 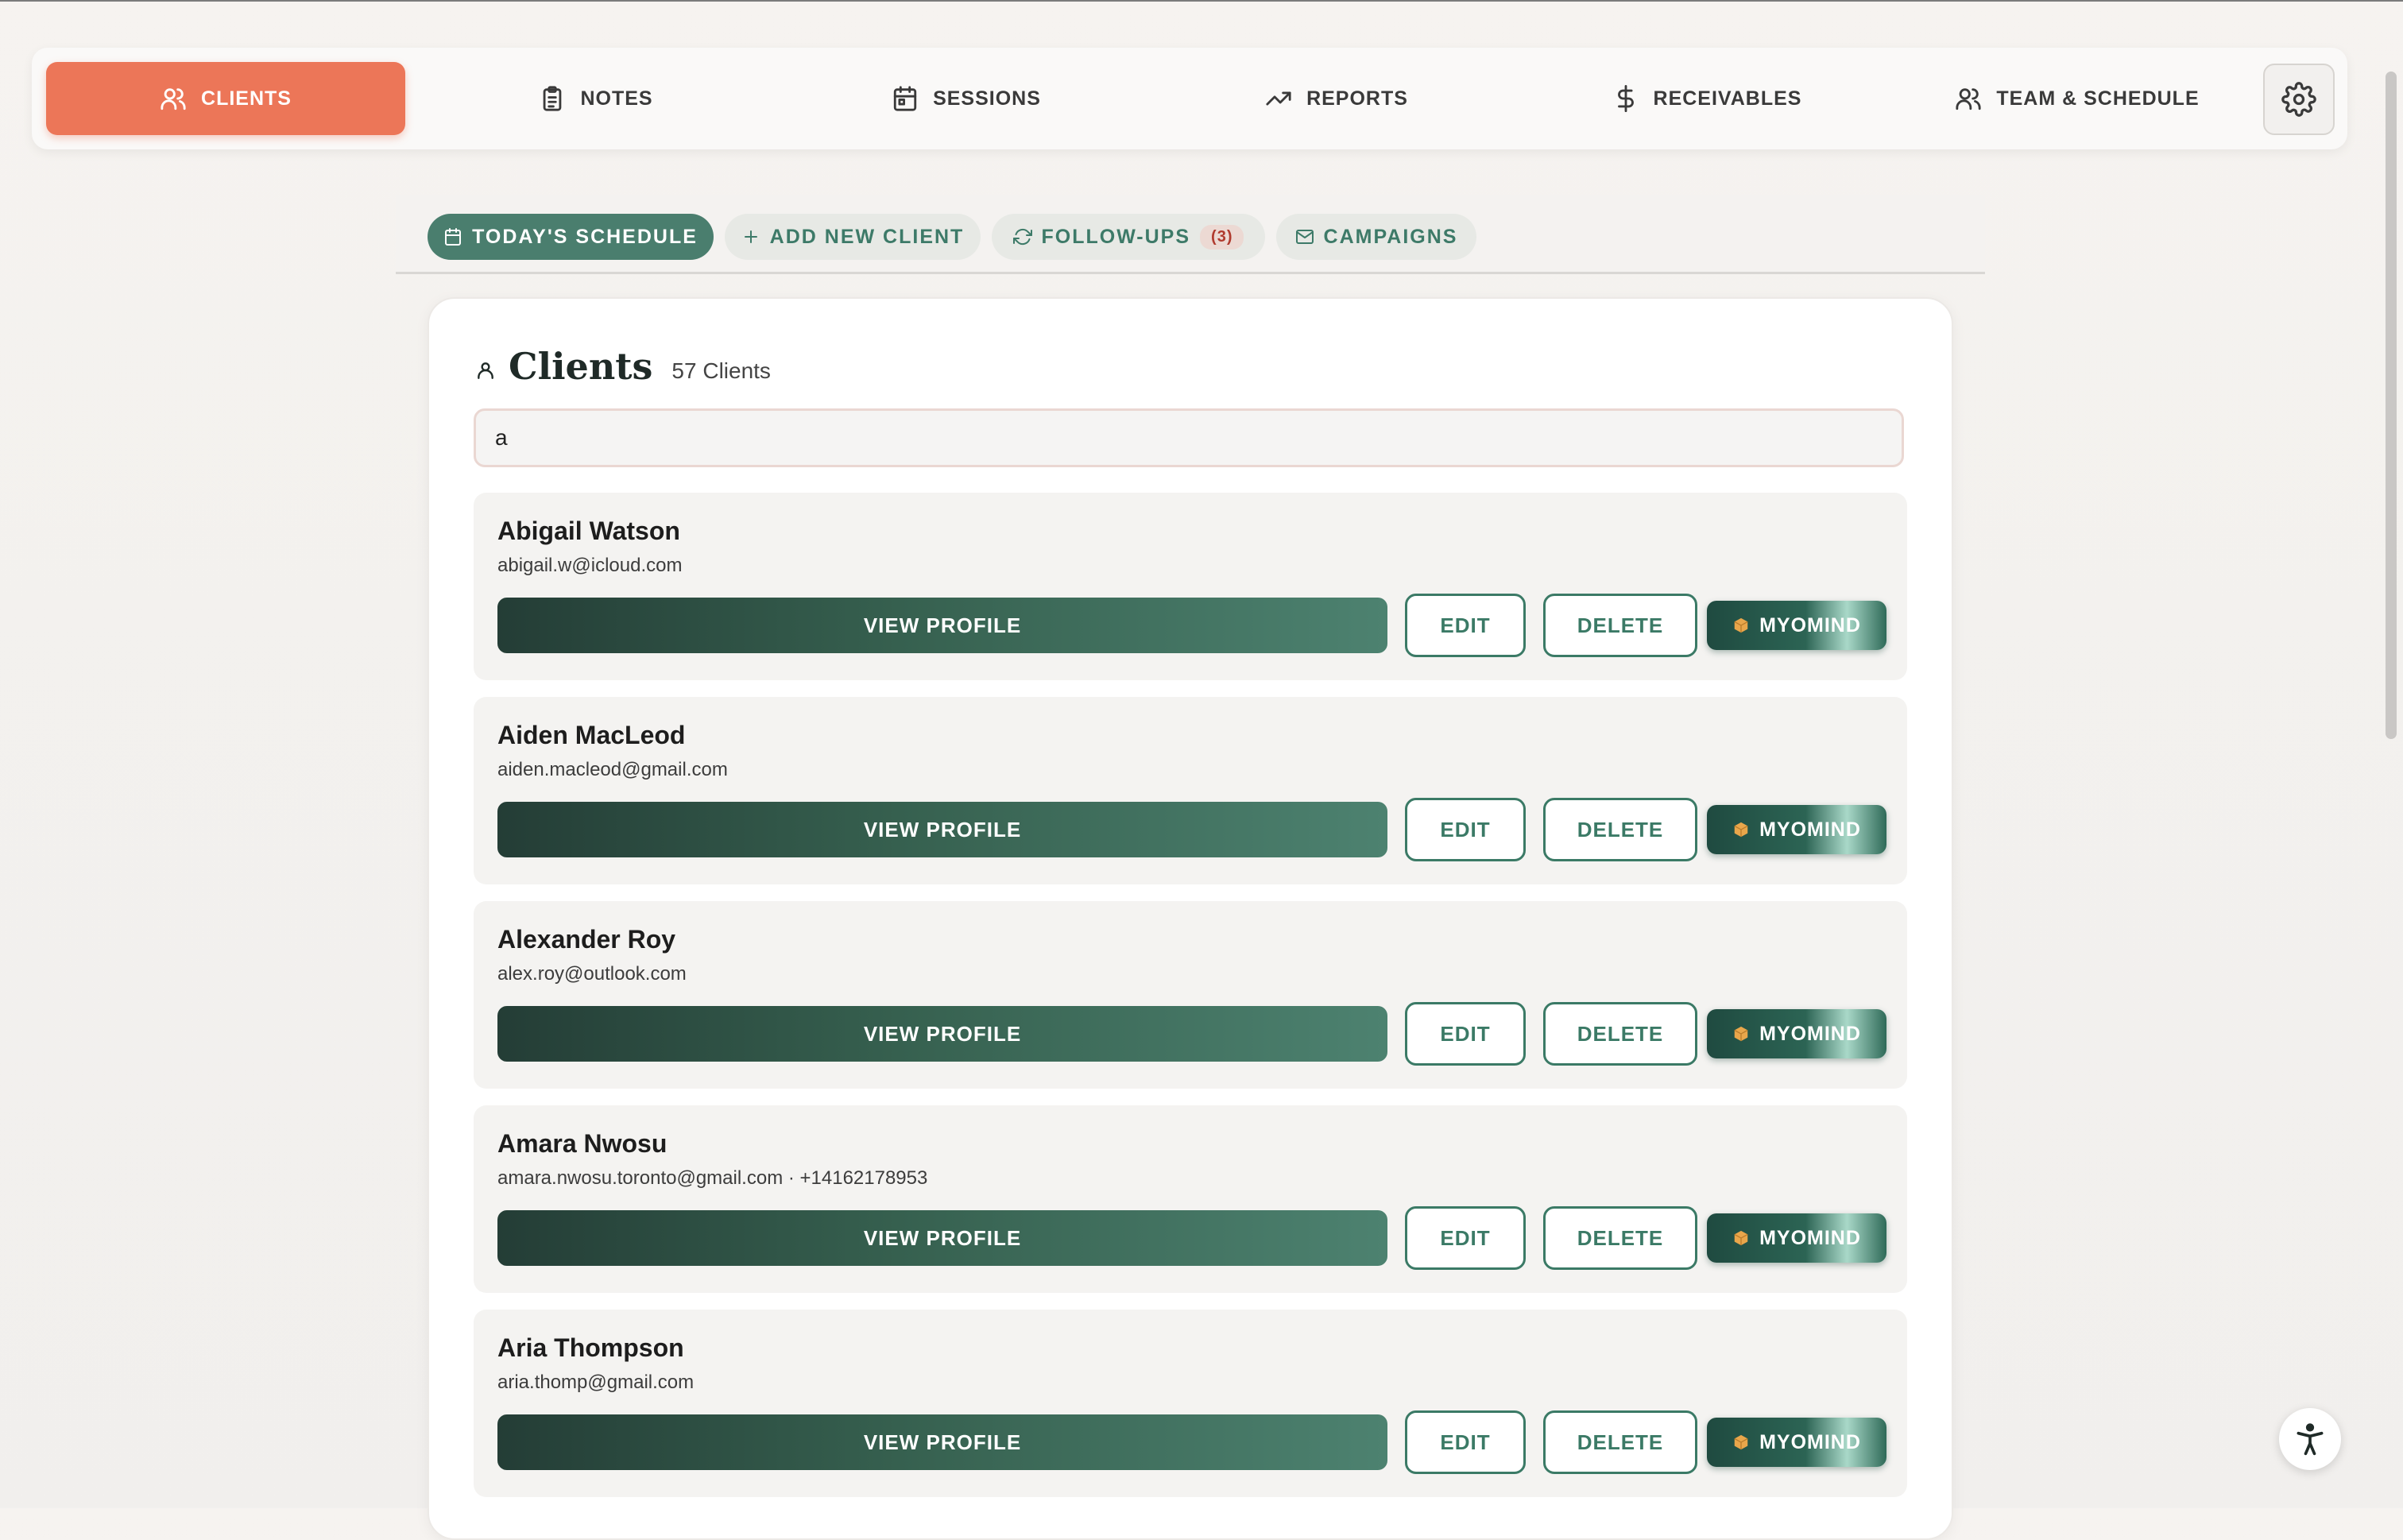 I want to click on client-search-input, so click(x=1189, y=438).